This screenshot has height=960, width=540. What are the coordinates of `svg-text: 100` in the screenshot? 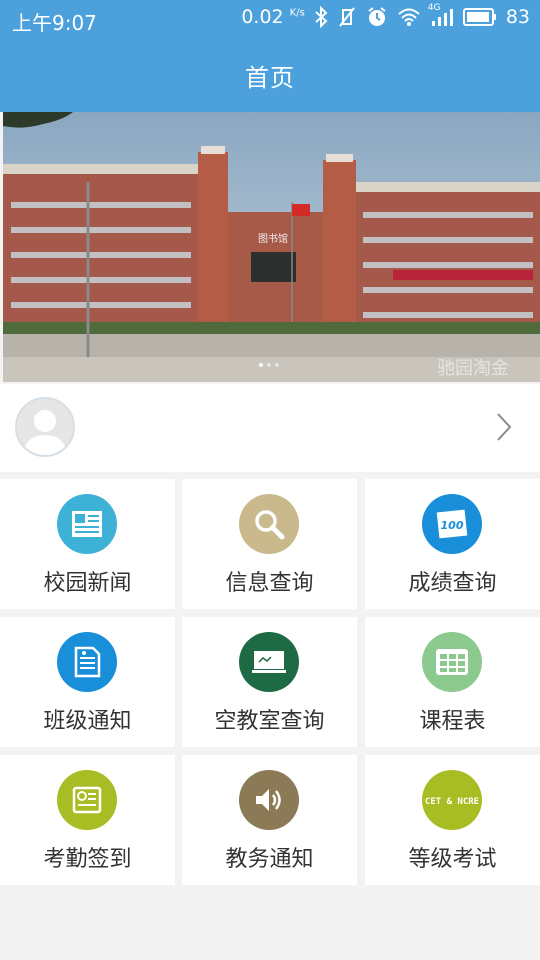 It's located at (452, 525).